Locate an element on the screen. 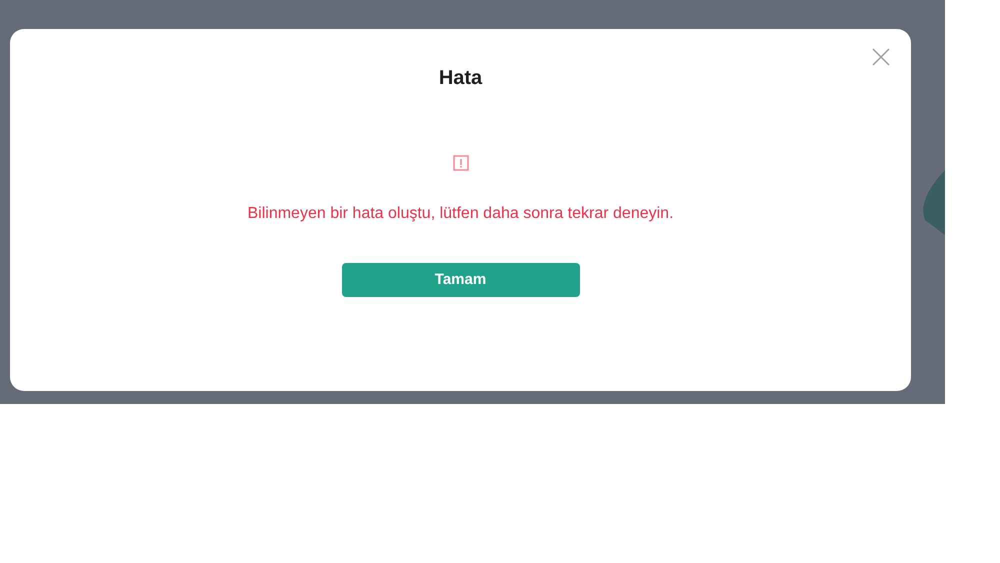 The image size is (1000, 563). error-message: Bilinmeyen bir hata oluştu, lütfen daha sonra tekrar deneyin. is located at coordinates (460, 214).